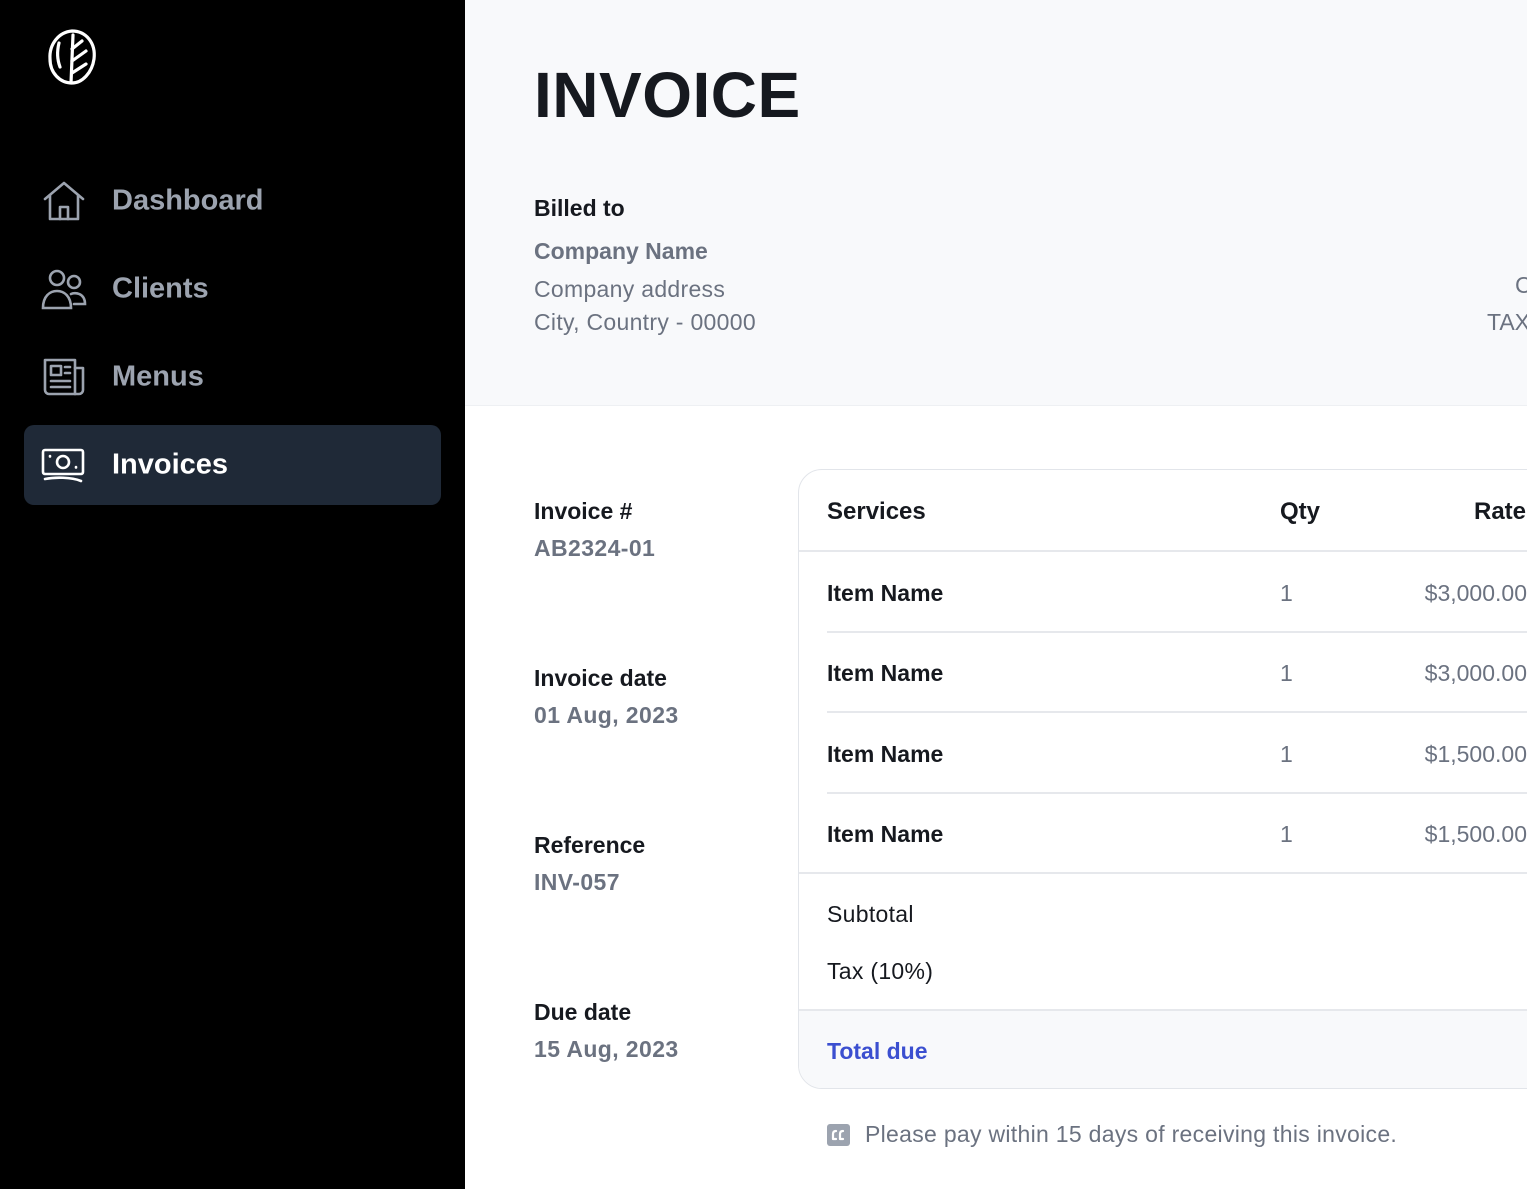 The height and width of the screenshot is (1189, 1527). I want to click on sidebar-item-label: Menus, so click(158, 376).